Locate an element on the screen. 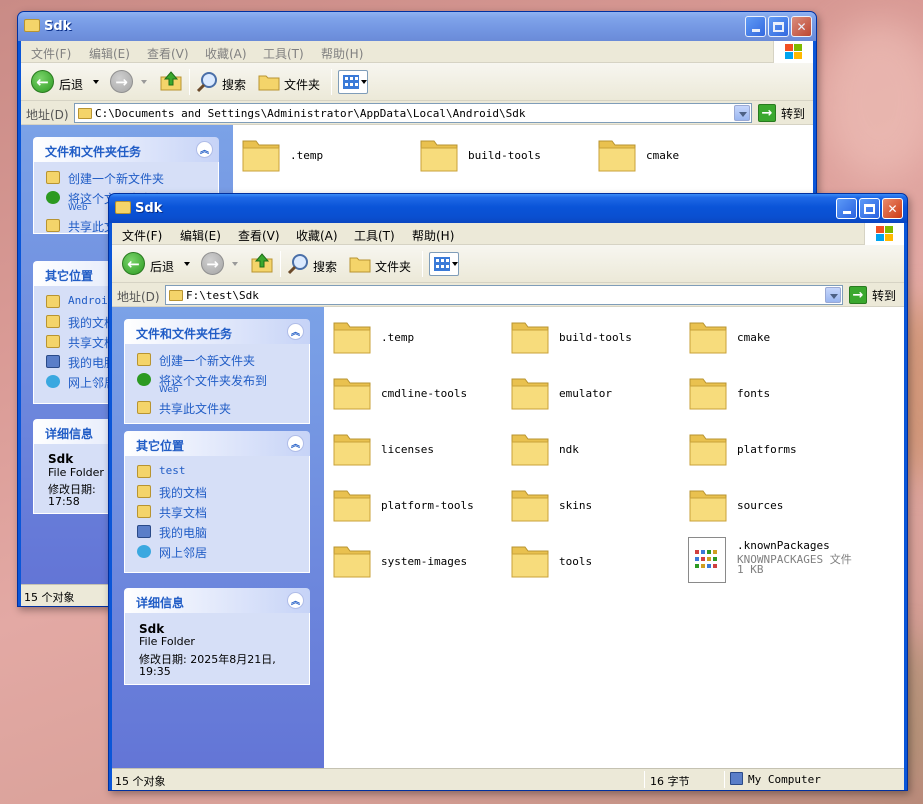  folder-item: skins is located at coordinates (595, 510).